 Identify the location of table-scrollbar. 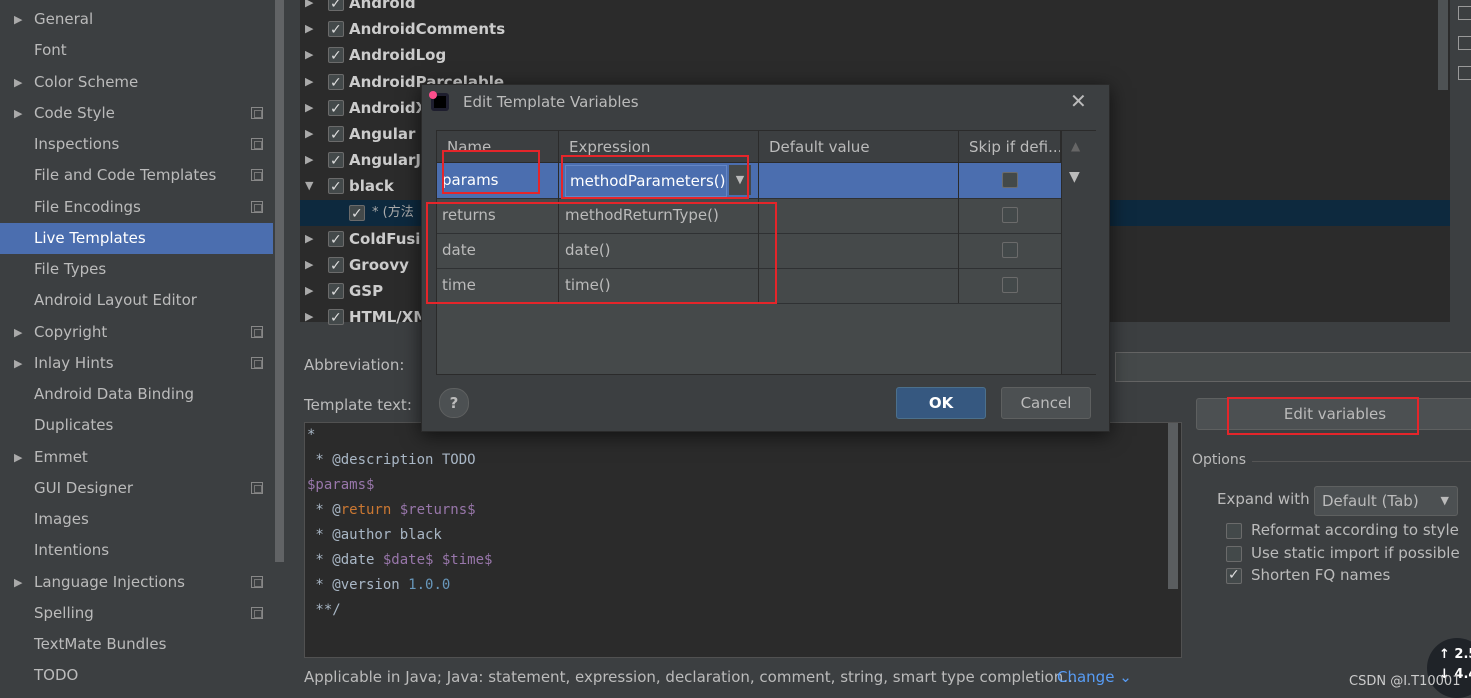
(1078, 252).